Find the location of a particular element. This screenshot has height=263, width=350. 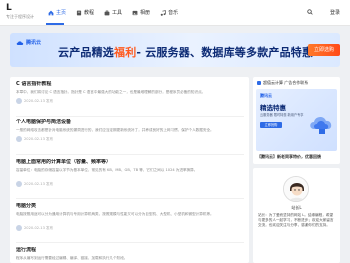

login-link: 登录 is located at coordinates (335, 12).